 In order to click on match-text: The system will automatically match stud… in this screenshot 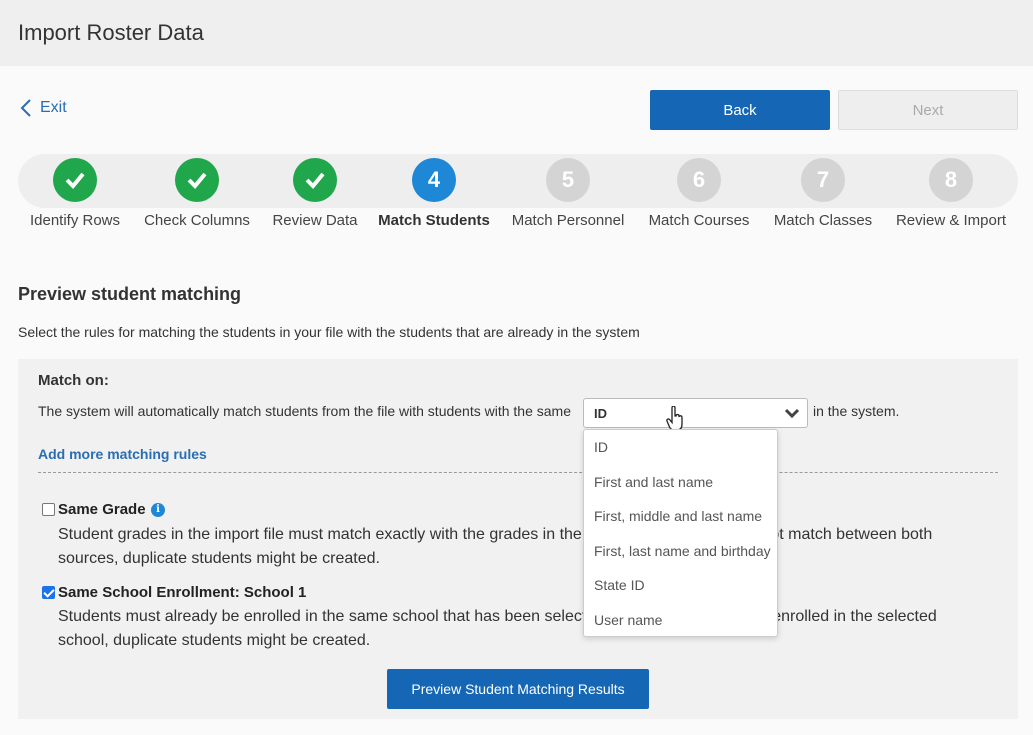, I will do `click(304, 411)`.